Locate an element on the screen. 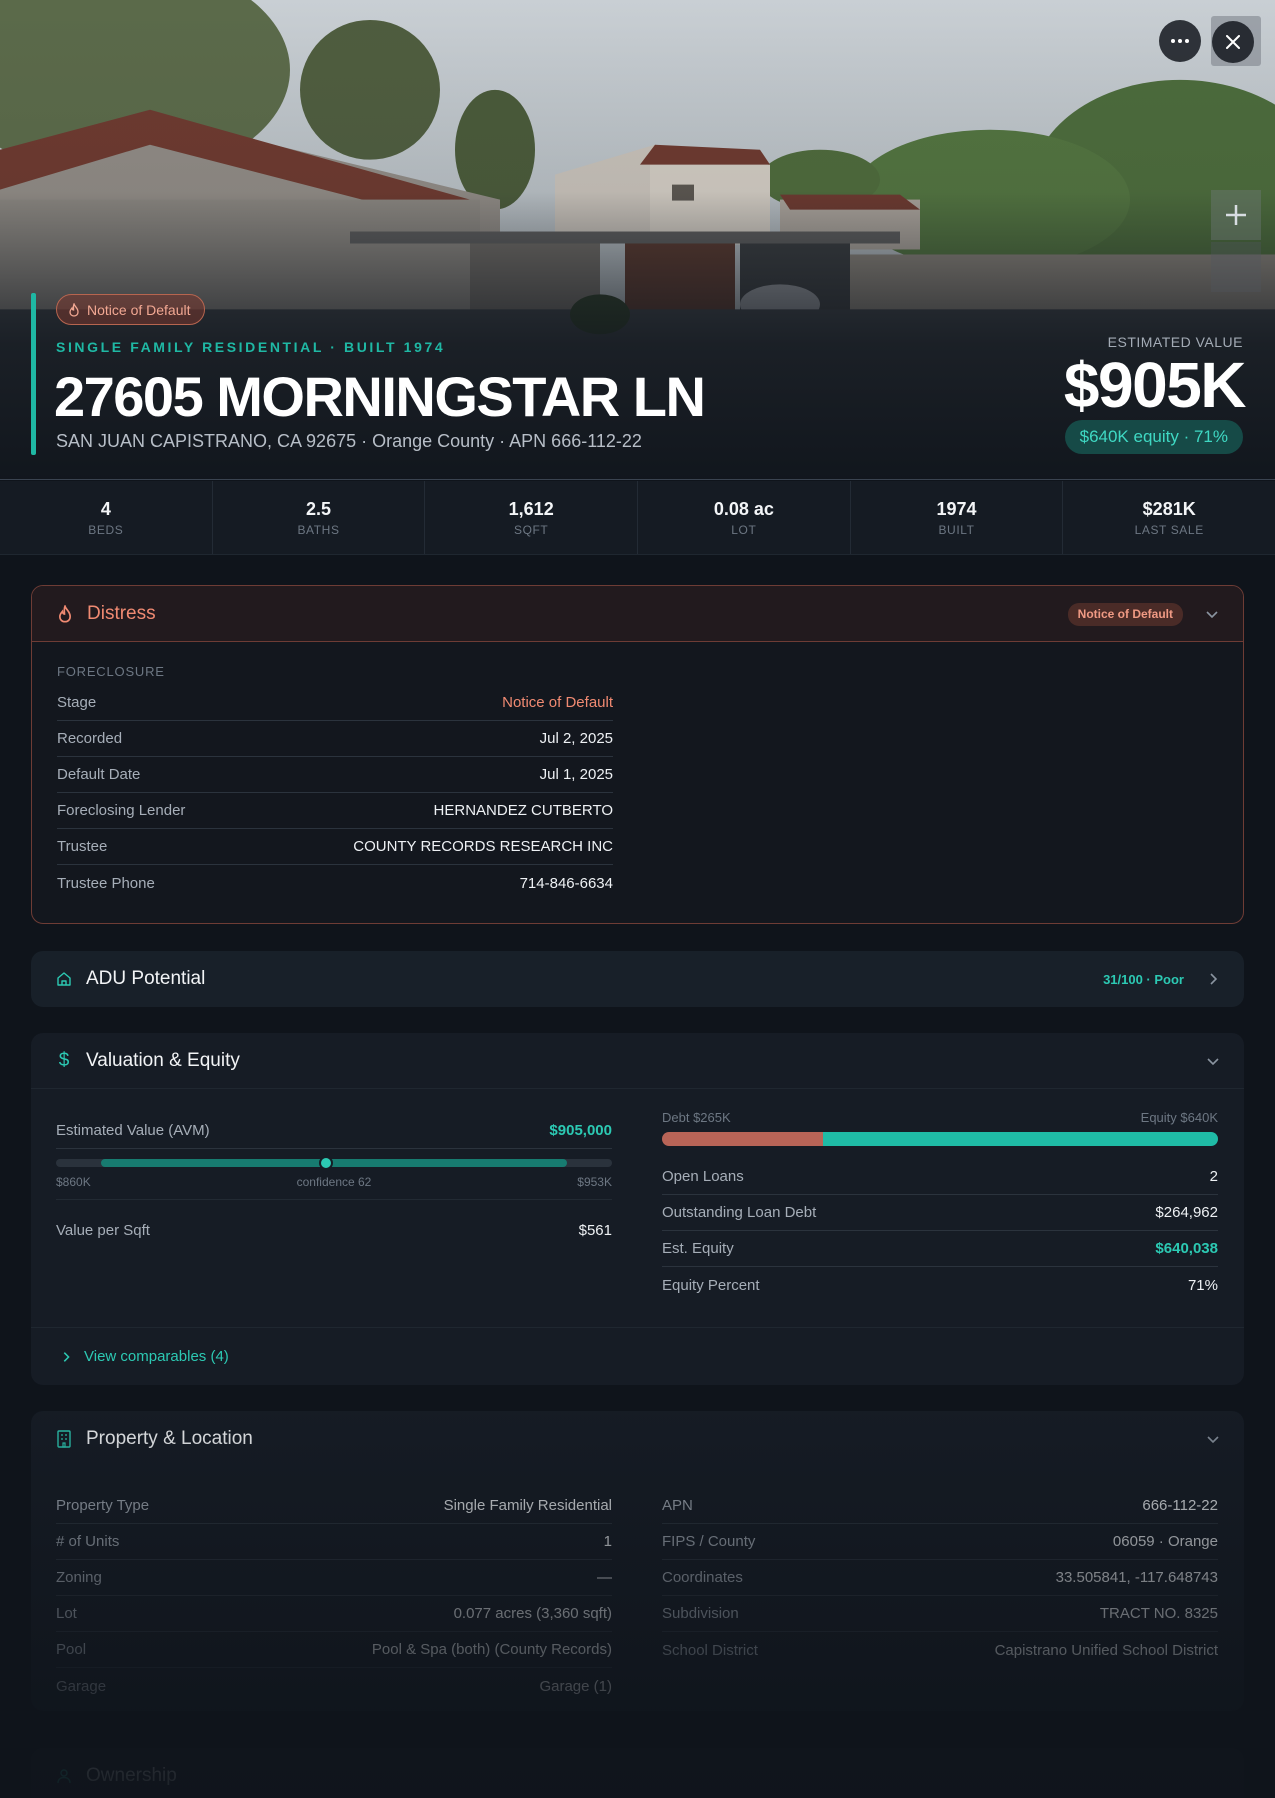  adu-potential-section: ADU Potential 31/100 · Poor is located at coordinates (637, 979).